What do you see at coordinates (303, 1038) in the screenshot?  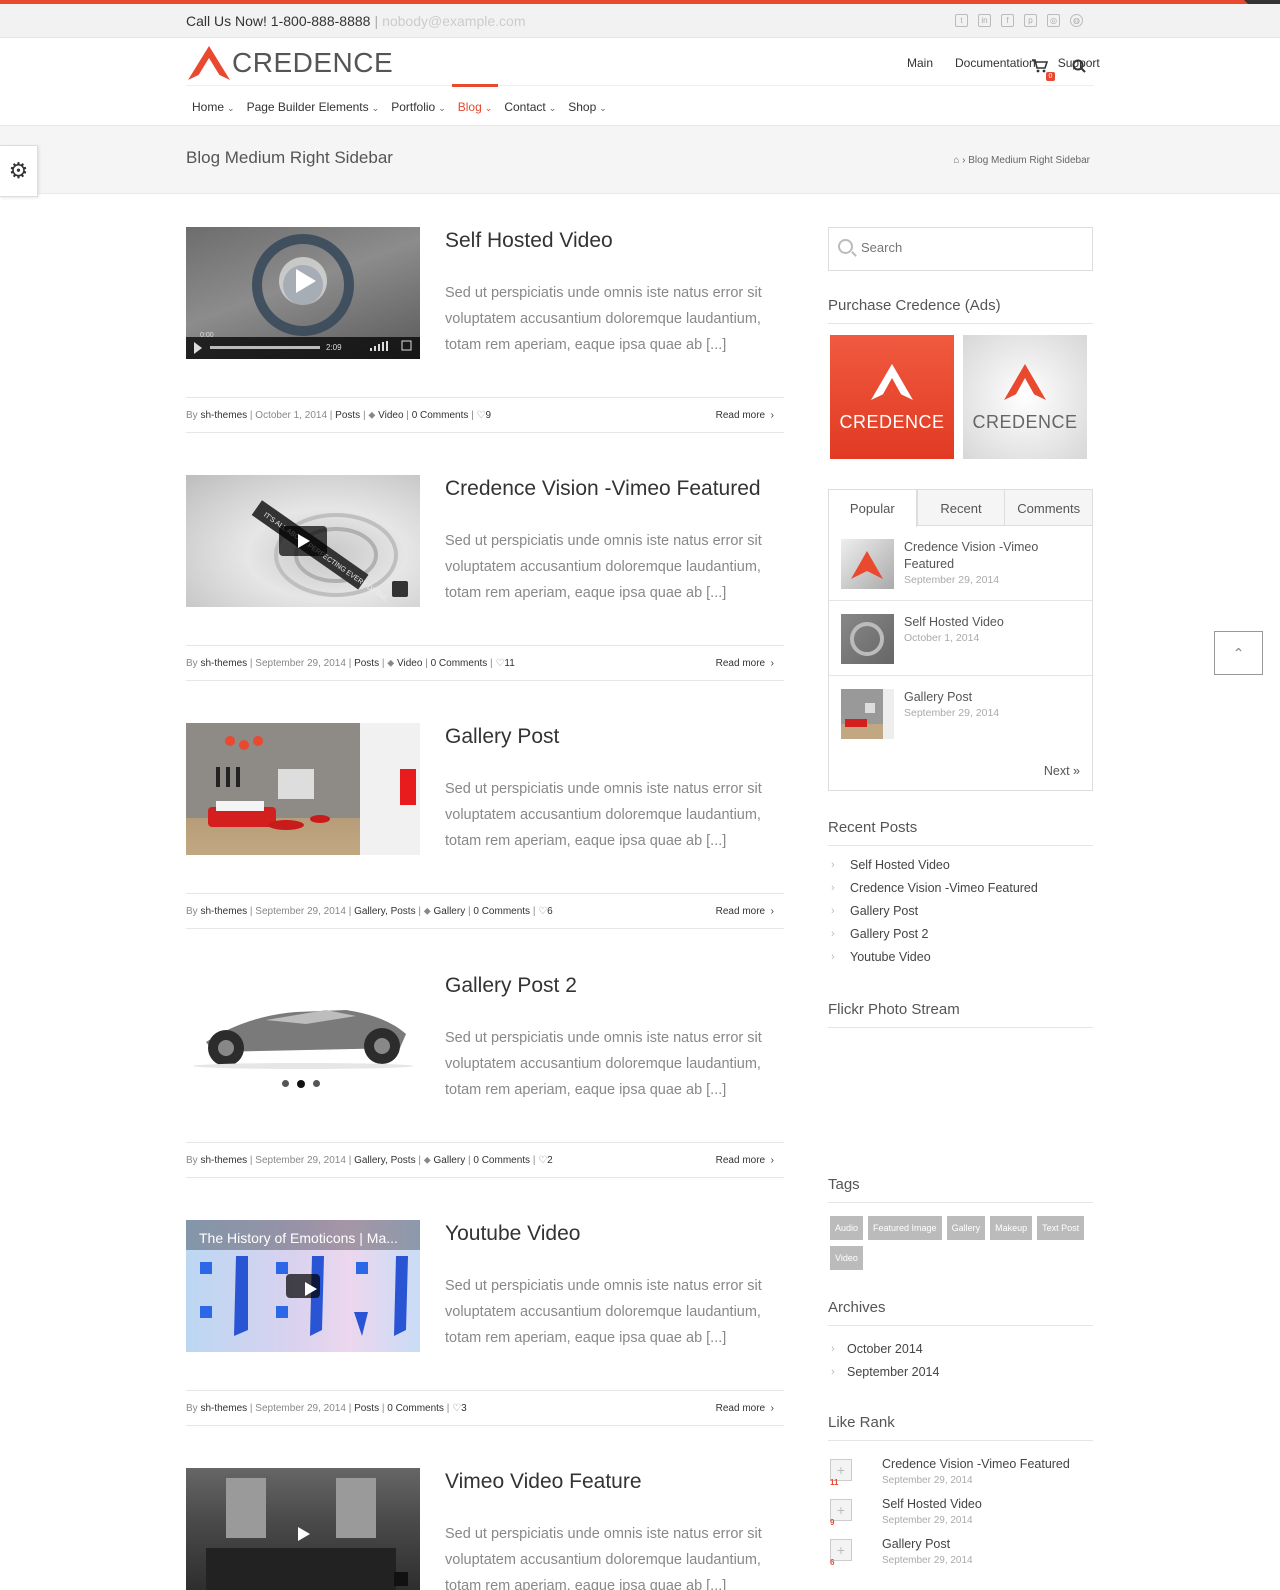 I see `post-thumbnail-slider` at bounding box center [303, 1038].